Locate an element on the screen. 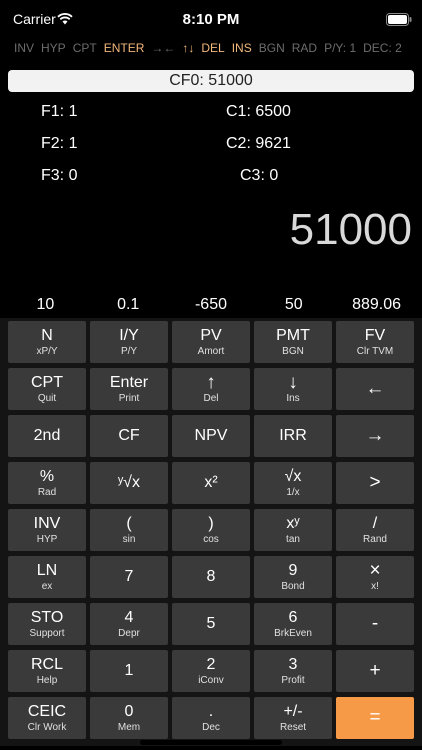  key-primary-label: + is located at coordinates (375, 670).